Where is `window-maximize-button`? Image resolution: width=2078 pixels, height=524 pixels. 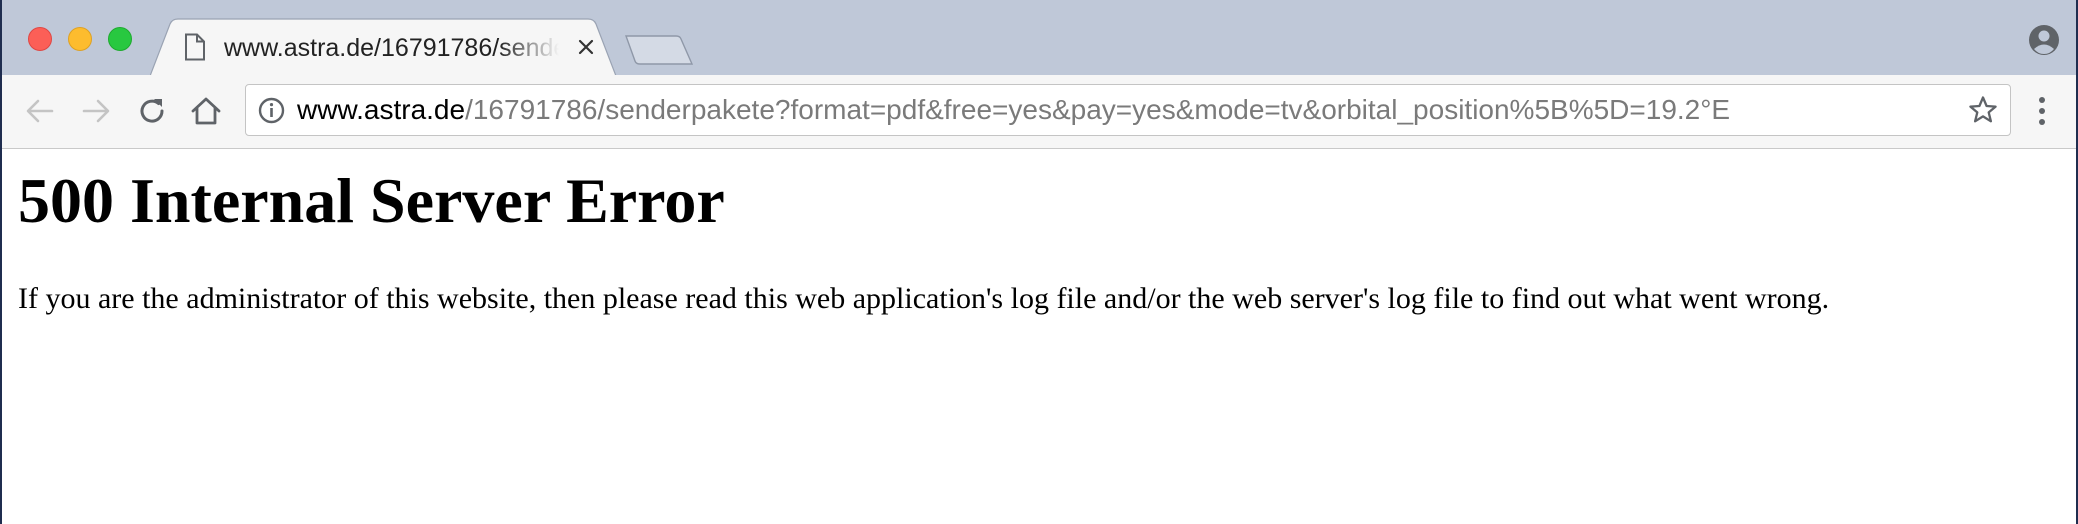
window-maximize-button is located at coordinates (120, 39).